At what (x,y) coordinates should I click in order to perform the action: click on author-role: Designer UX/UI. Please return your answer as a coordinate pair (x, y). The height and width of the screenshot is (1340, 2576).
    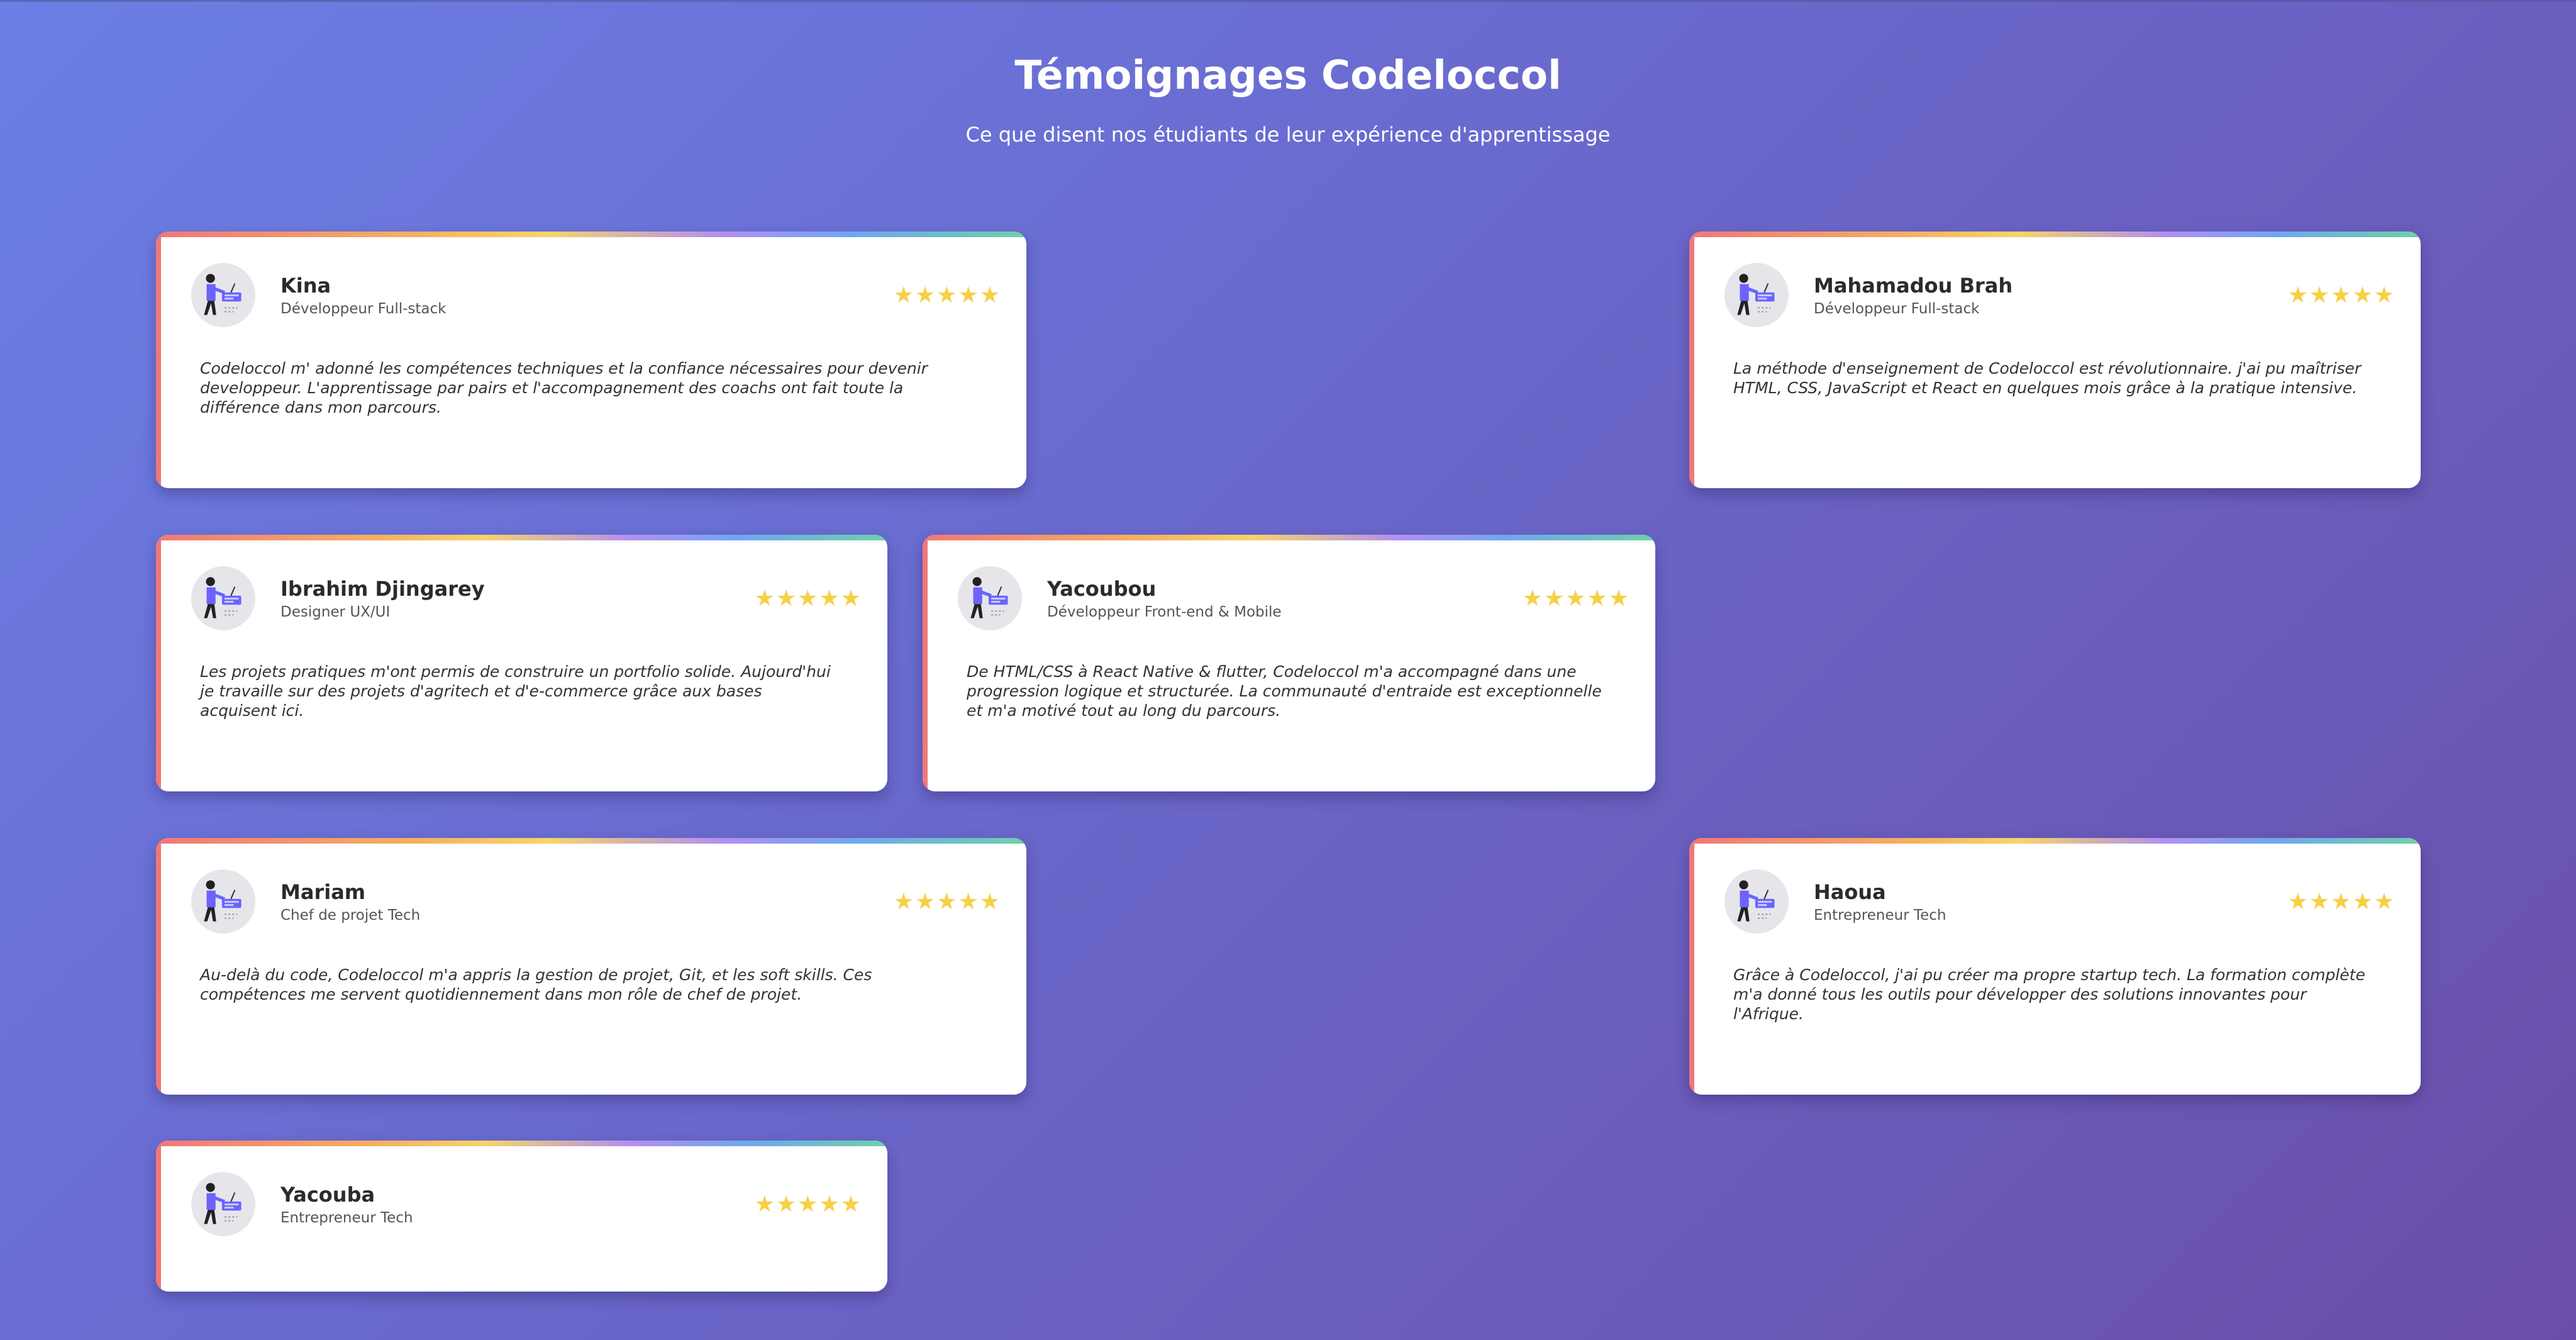
    Looking at the image, I should click on (335, 612).